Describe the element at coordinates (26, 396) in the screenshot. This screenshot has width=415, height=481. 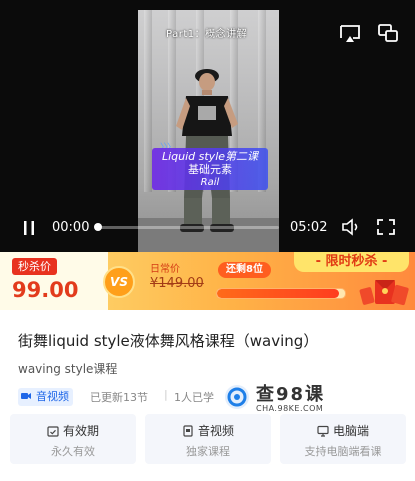
I see `video-camera-icon` at that location.